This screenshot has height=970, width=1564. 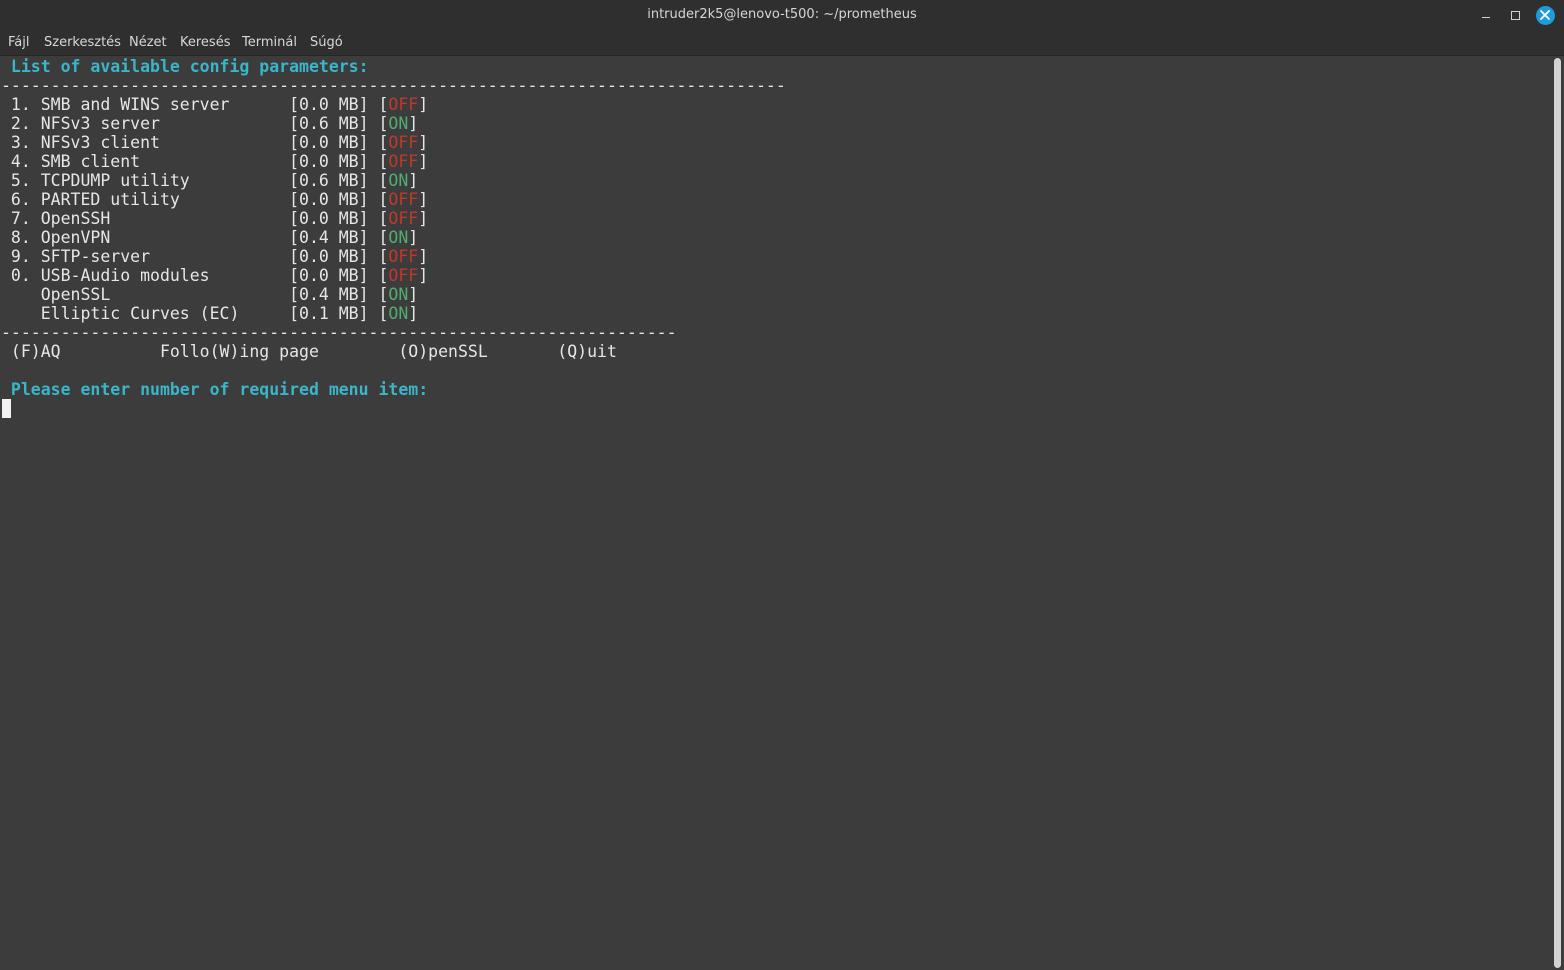 I want to click on menu-terminal: Terminál, so click(x=269, y=42).